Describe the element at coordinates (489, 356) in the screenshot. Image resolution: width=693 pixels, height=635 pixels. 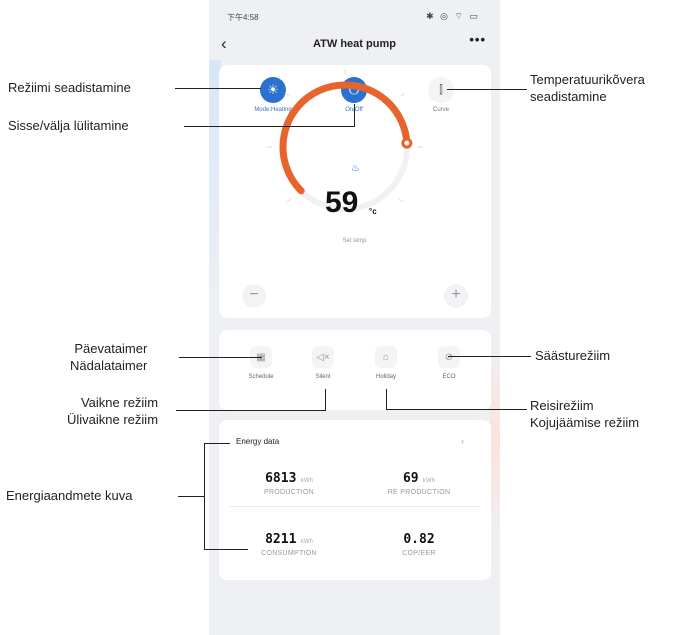
I see `leader-line-eco` at that location.